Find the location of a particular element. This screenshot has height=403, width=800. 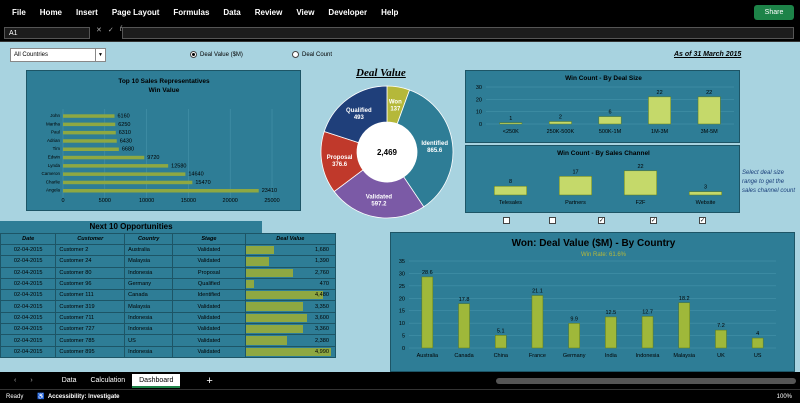

menu-item: Formulas is located at coordinates (191, 12).